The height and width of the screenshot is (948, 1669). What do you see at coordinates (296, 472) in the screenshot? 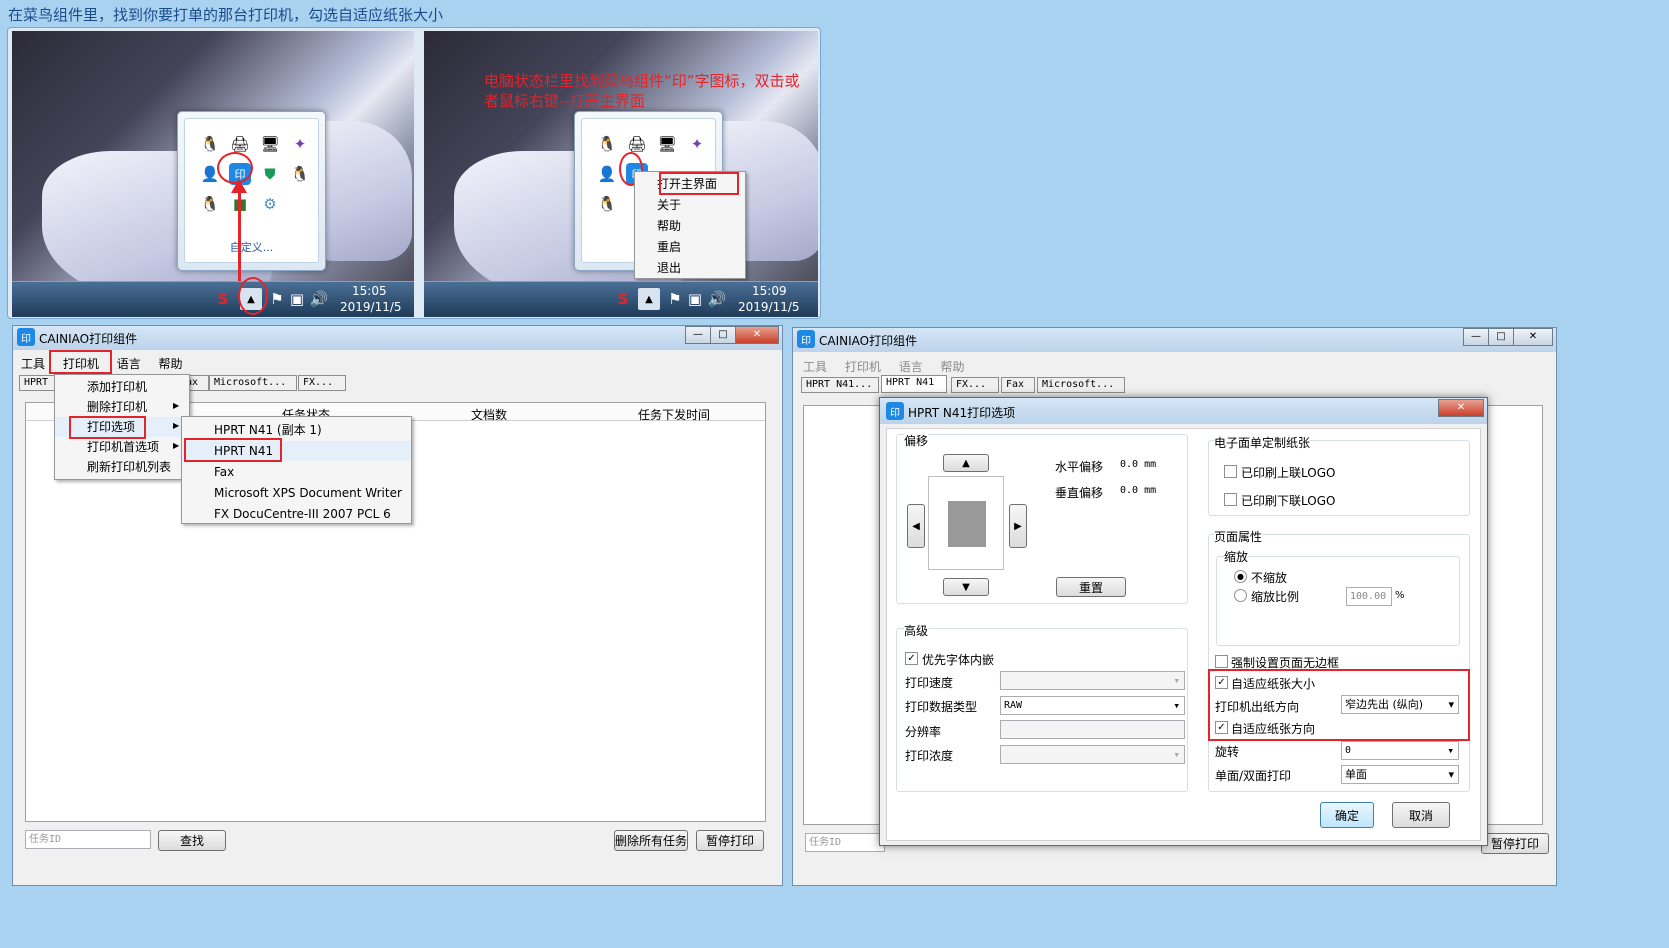
I see `submenu-fax: Fax` at bounding box center [296, 472].